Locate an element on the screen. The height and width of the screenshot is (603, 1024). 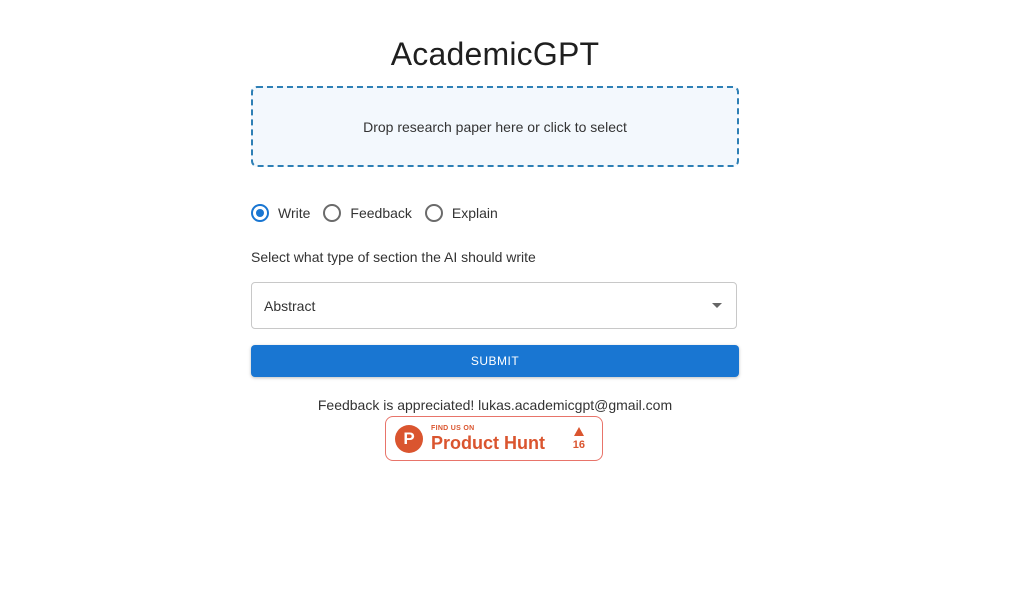
radio-write-label: Write is located at coordinates (294, 213).